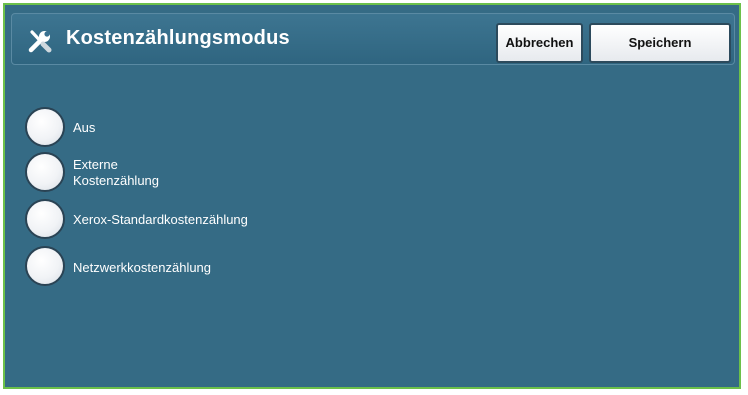  I want to click on radio-network-accounting, so click(45, 266).